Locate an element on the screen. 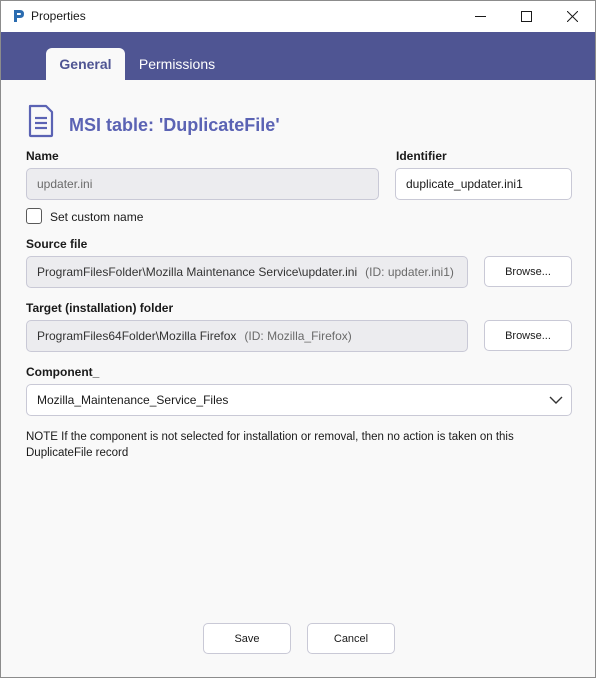 Image resolution: width=596 pixels, height=678 pixels. save-button: Save is located at coordinates (247, 638).